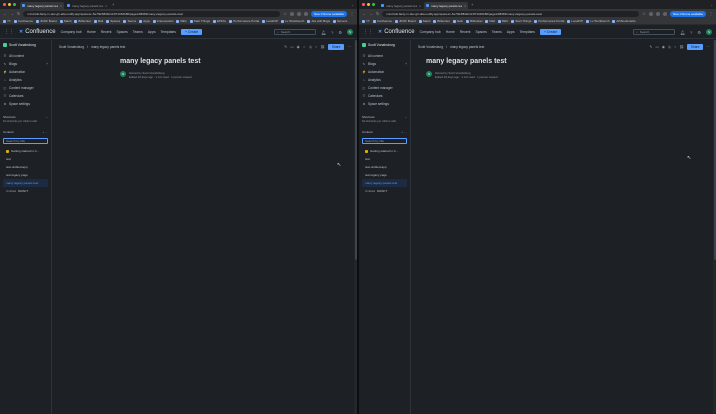 Image resolution: width=716 pixels, height=414 pixels. I want to click on tab-search-icon: ⌄, so click(711, 5).